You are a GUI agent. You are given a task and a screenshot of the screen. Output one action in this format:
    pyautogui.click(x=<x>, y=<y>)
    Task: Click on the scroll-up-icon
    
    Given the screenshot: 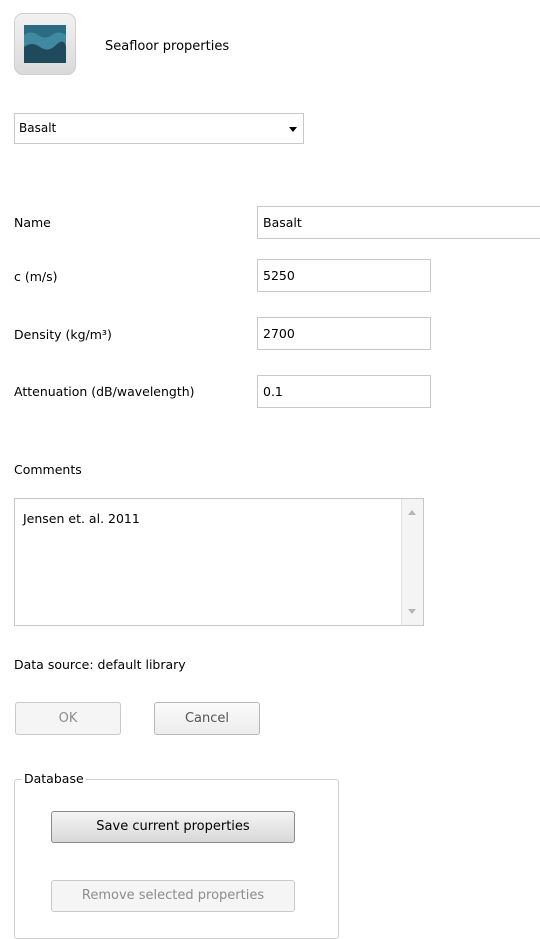 What is the action you would take?
    pyautogui.click(x=412, y=512)
    